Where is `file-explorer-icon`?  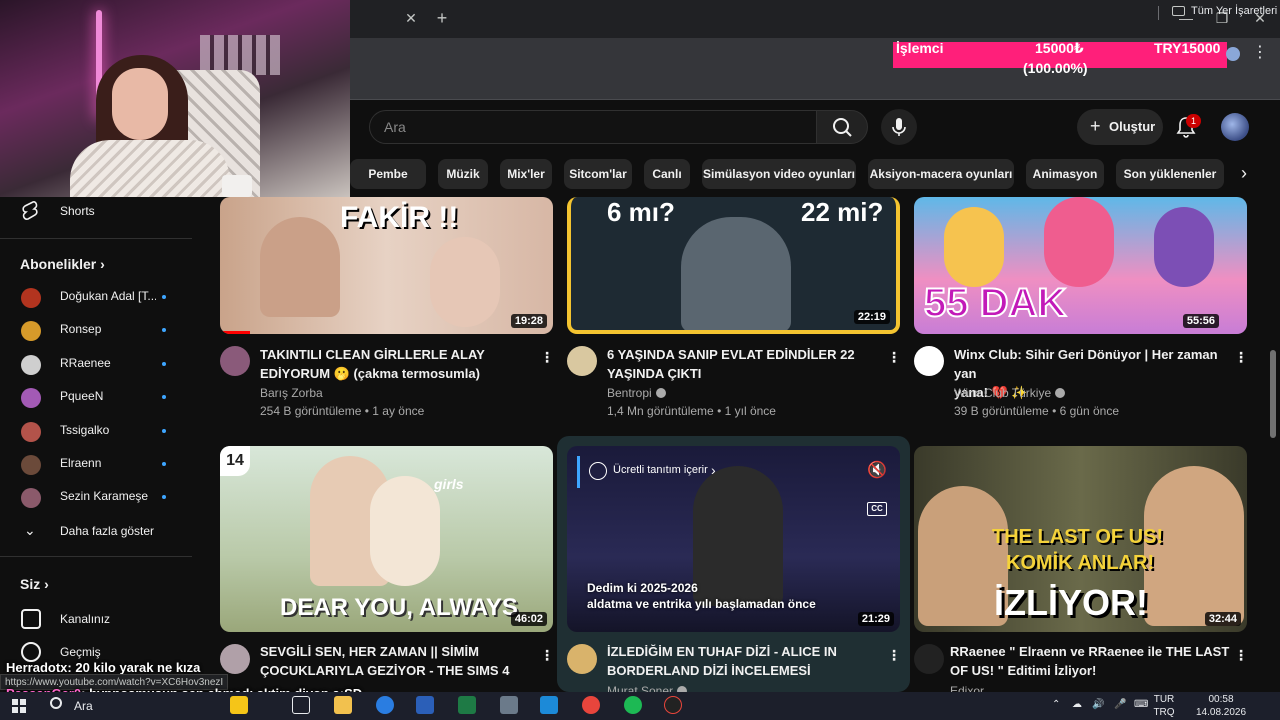
file-explorer-icon is located at coordinates (343, 705).